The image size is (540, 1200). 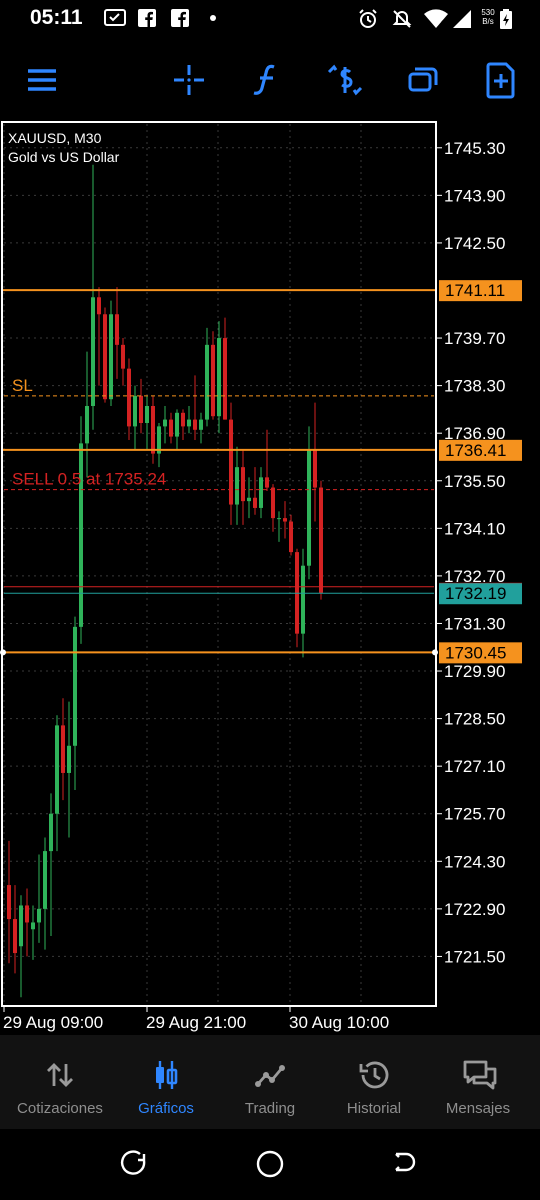 What do you see at coordinates (270, 20) in the screenshot?
I see `status-bar: 05:11 530 B/s` at bounding box center [270, 20].